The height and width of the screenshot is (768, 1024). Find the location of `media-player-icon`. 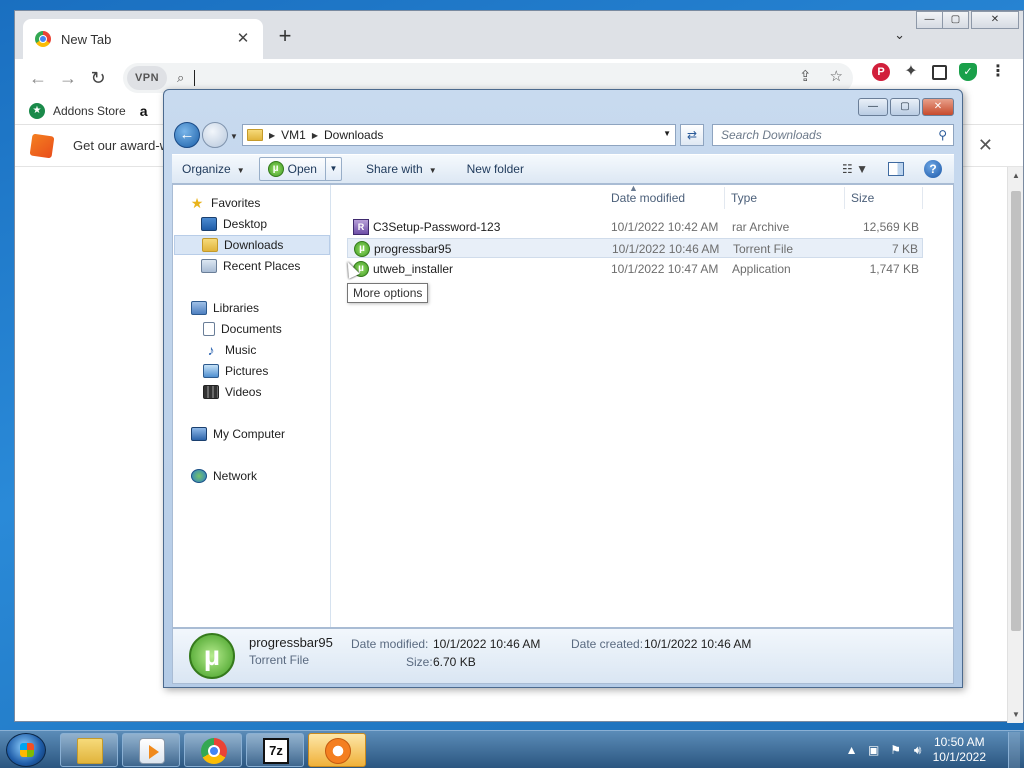

media-player-icon is located at coordinates (152, 751).